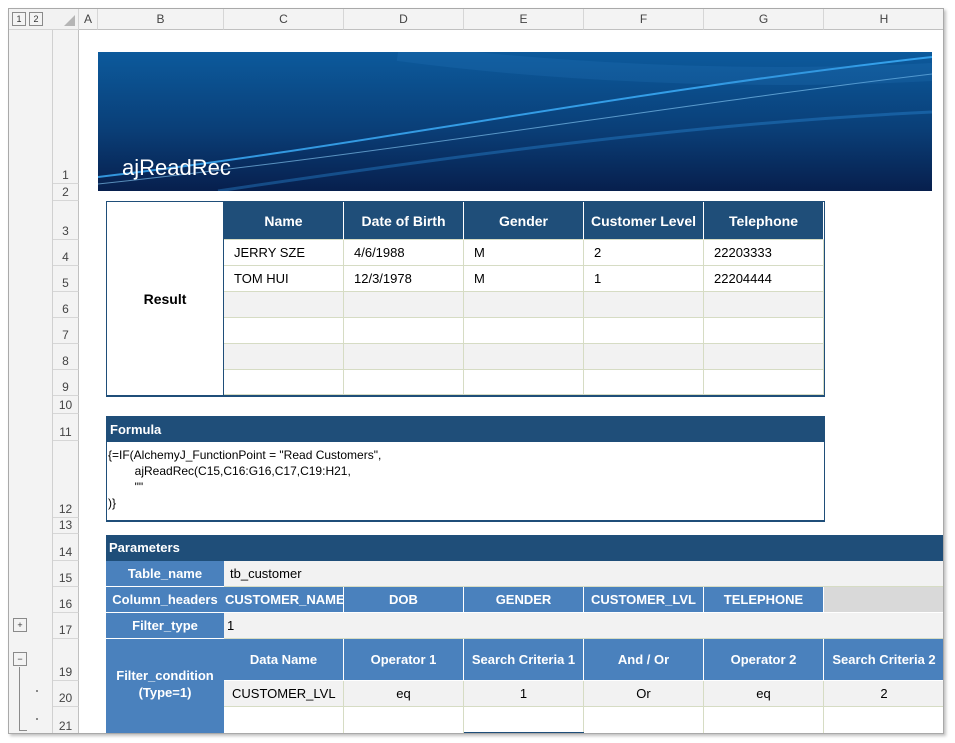  What do you see at coordinates (19, 699) in the screenshot?
I see `group-bracket-line` at bounding box center [19, 699].